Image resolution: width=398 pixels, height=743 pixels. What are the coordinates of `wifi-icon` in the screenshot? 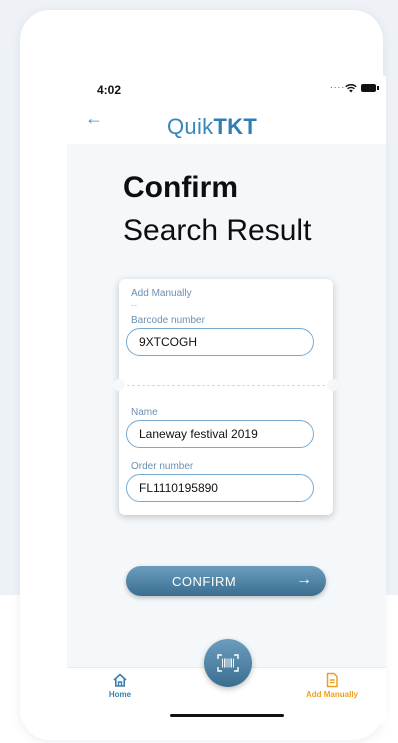 It's located at (351, 88).